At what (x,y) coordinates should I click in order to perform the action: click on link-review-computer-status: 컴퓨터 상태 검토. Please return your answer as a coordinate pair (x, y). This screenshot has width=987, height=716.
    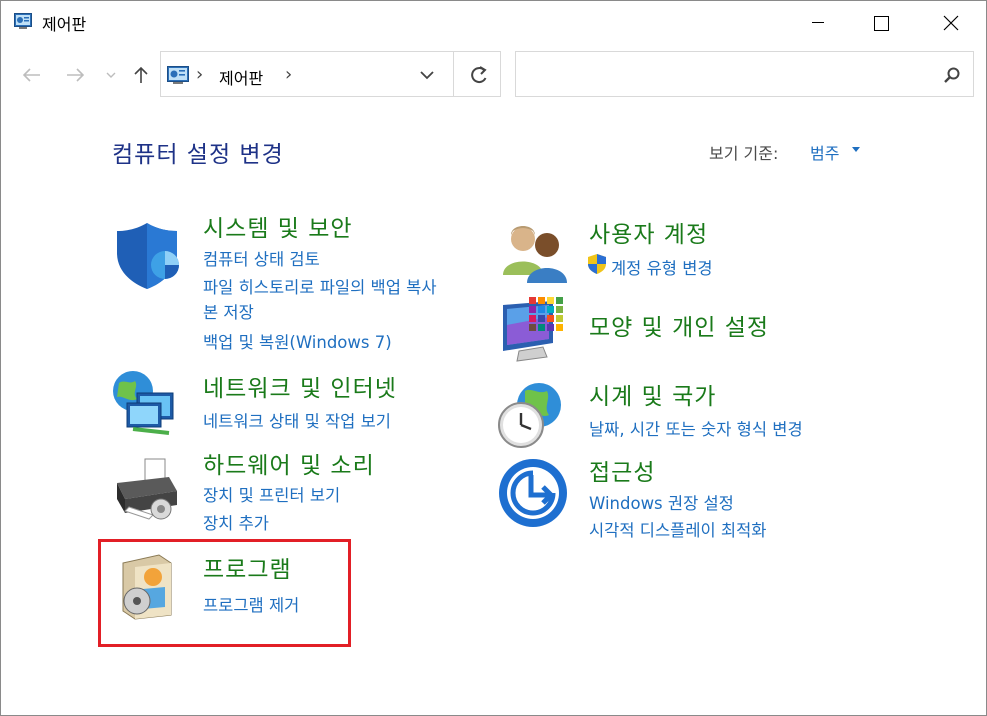
    Looking at the image, I should click on (261, 258).